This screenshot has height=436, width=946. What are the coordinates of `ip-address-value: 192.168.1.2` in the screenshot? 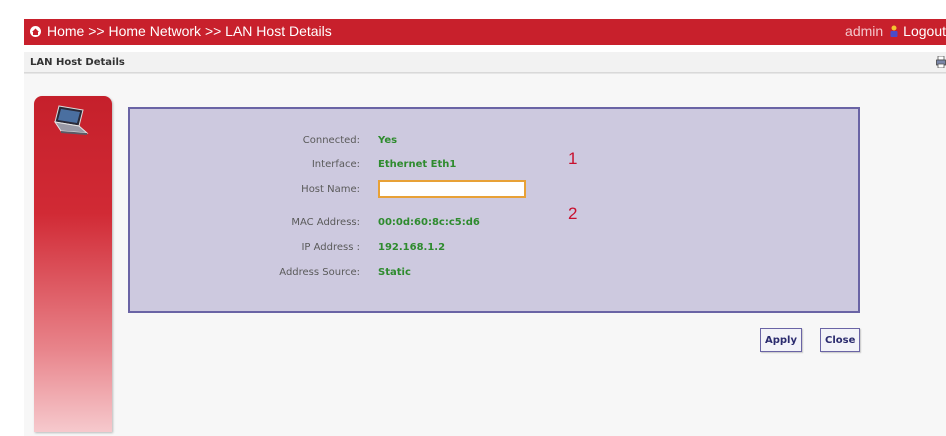 It's located at (412, 247).